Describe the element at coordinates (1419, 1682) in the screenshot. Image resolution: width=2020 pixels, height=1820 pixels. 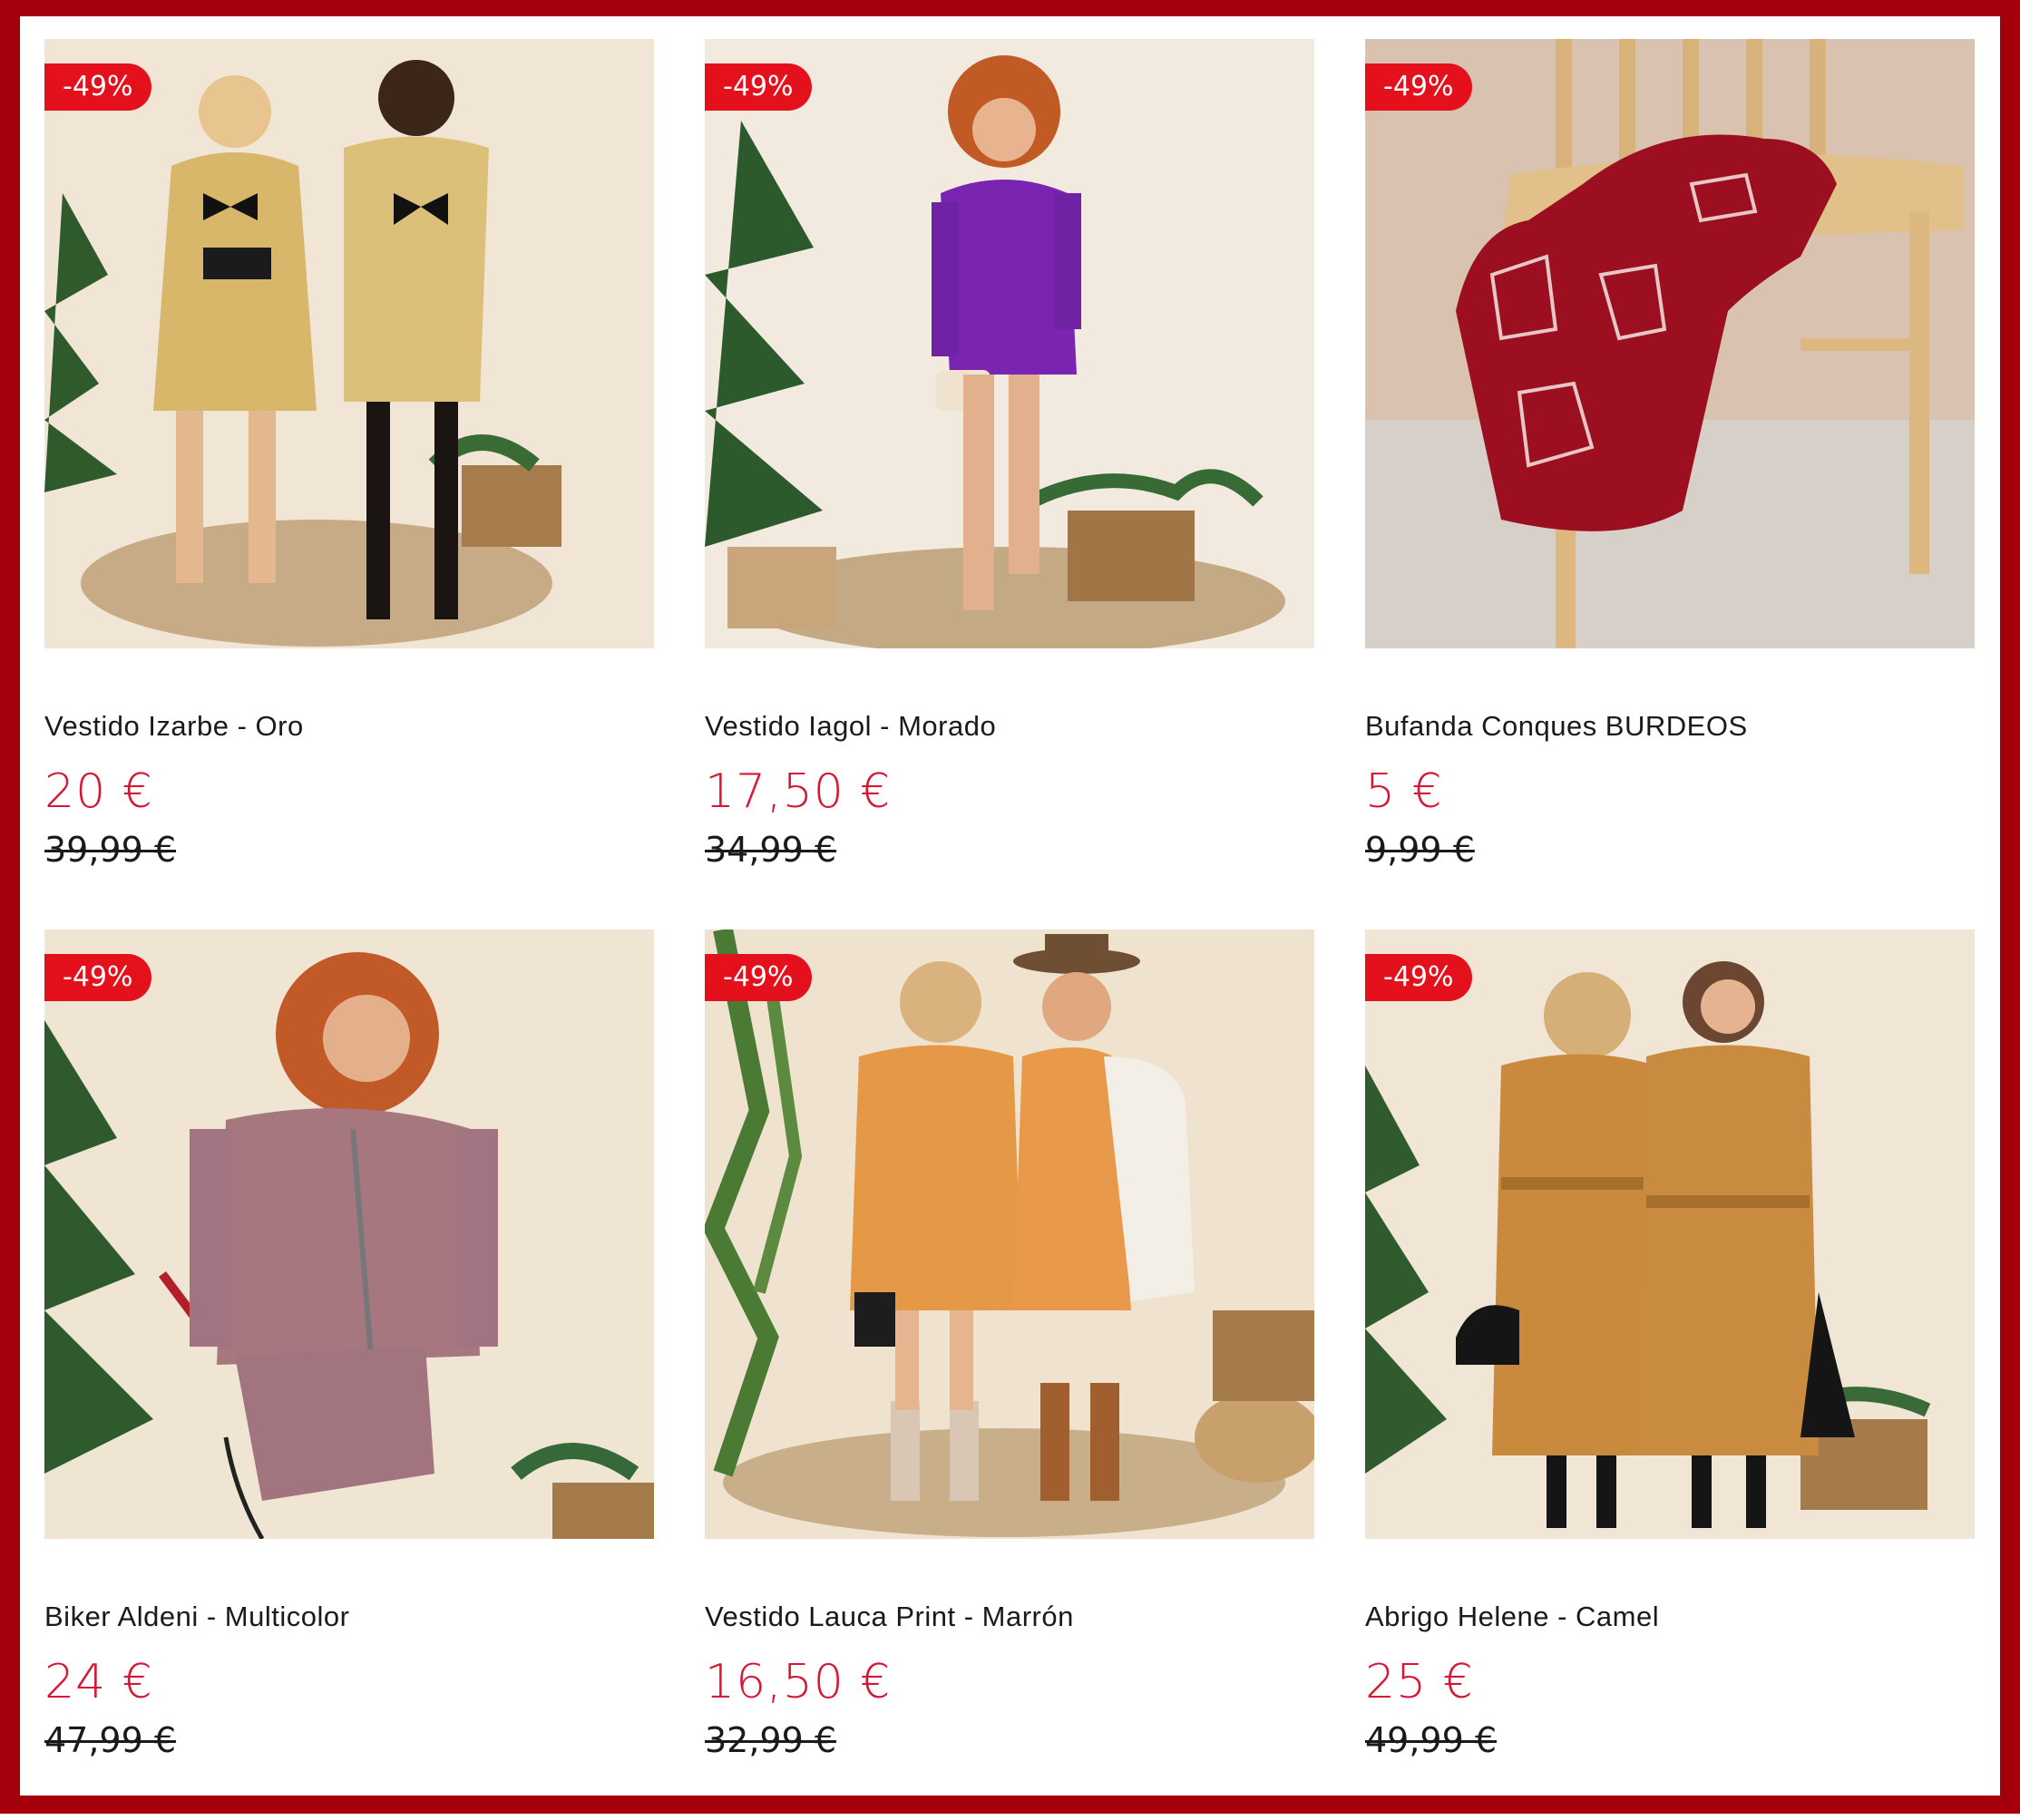
I see `sale-price: 25 €` at that location.